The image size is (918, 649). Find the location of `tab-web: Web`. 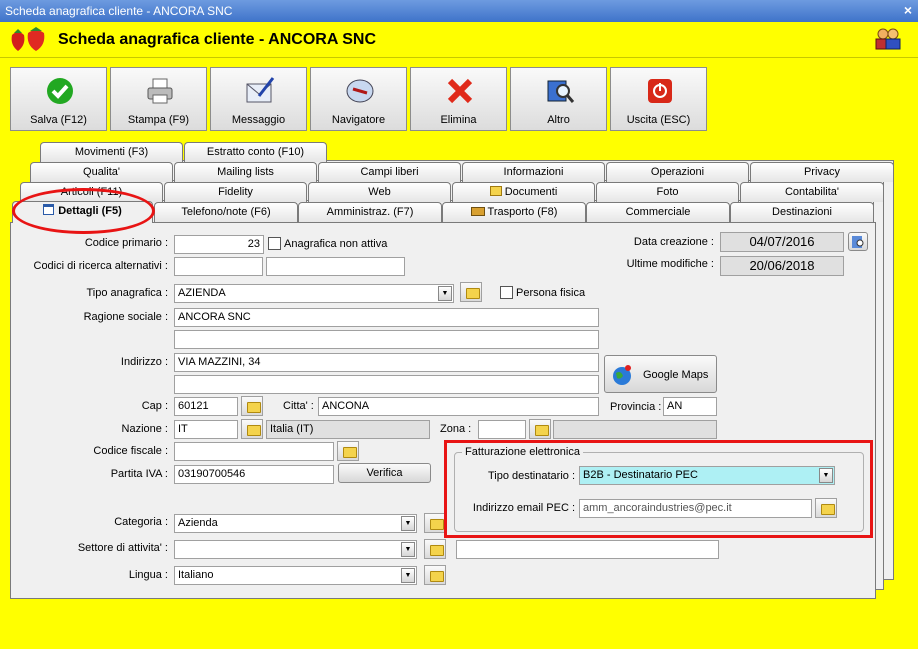

tab-web: Web is located at coordinates (379, 192).